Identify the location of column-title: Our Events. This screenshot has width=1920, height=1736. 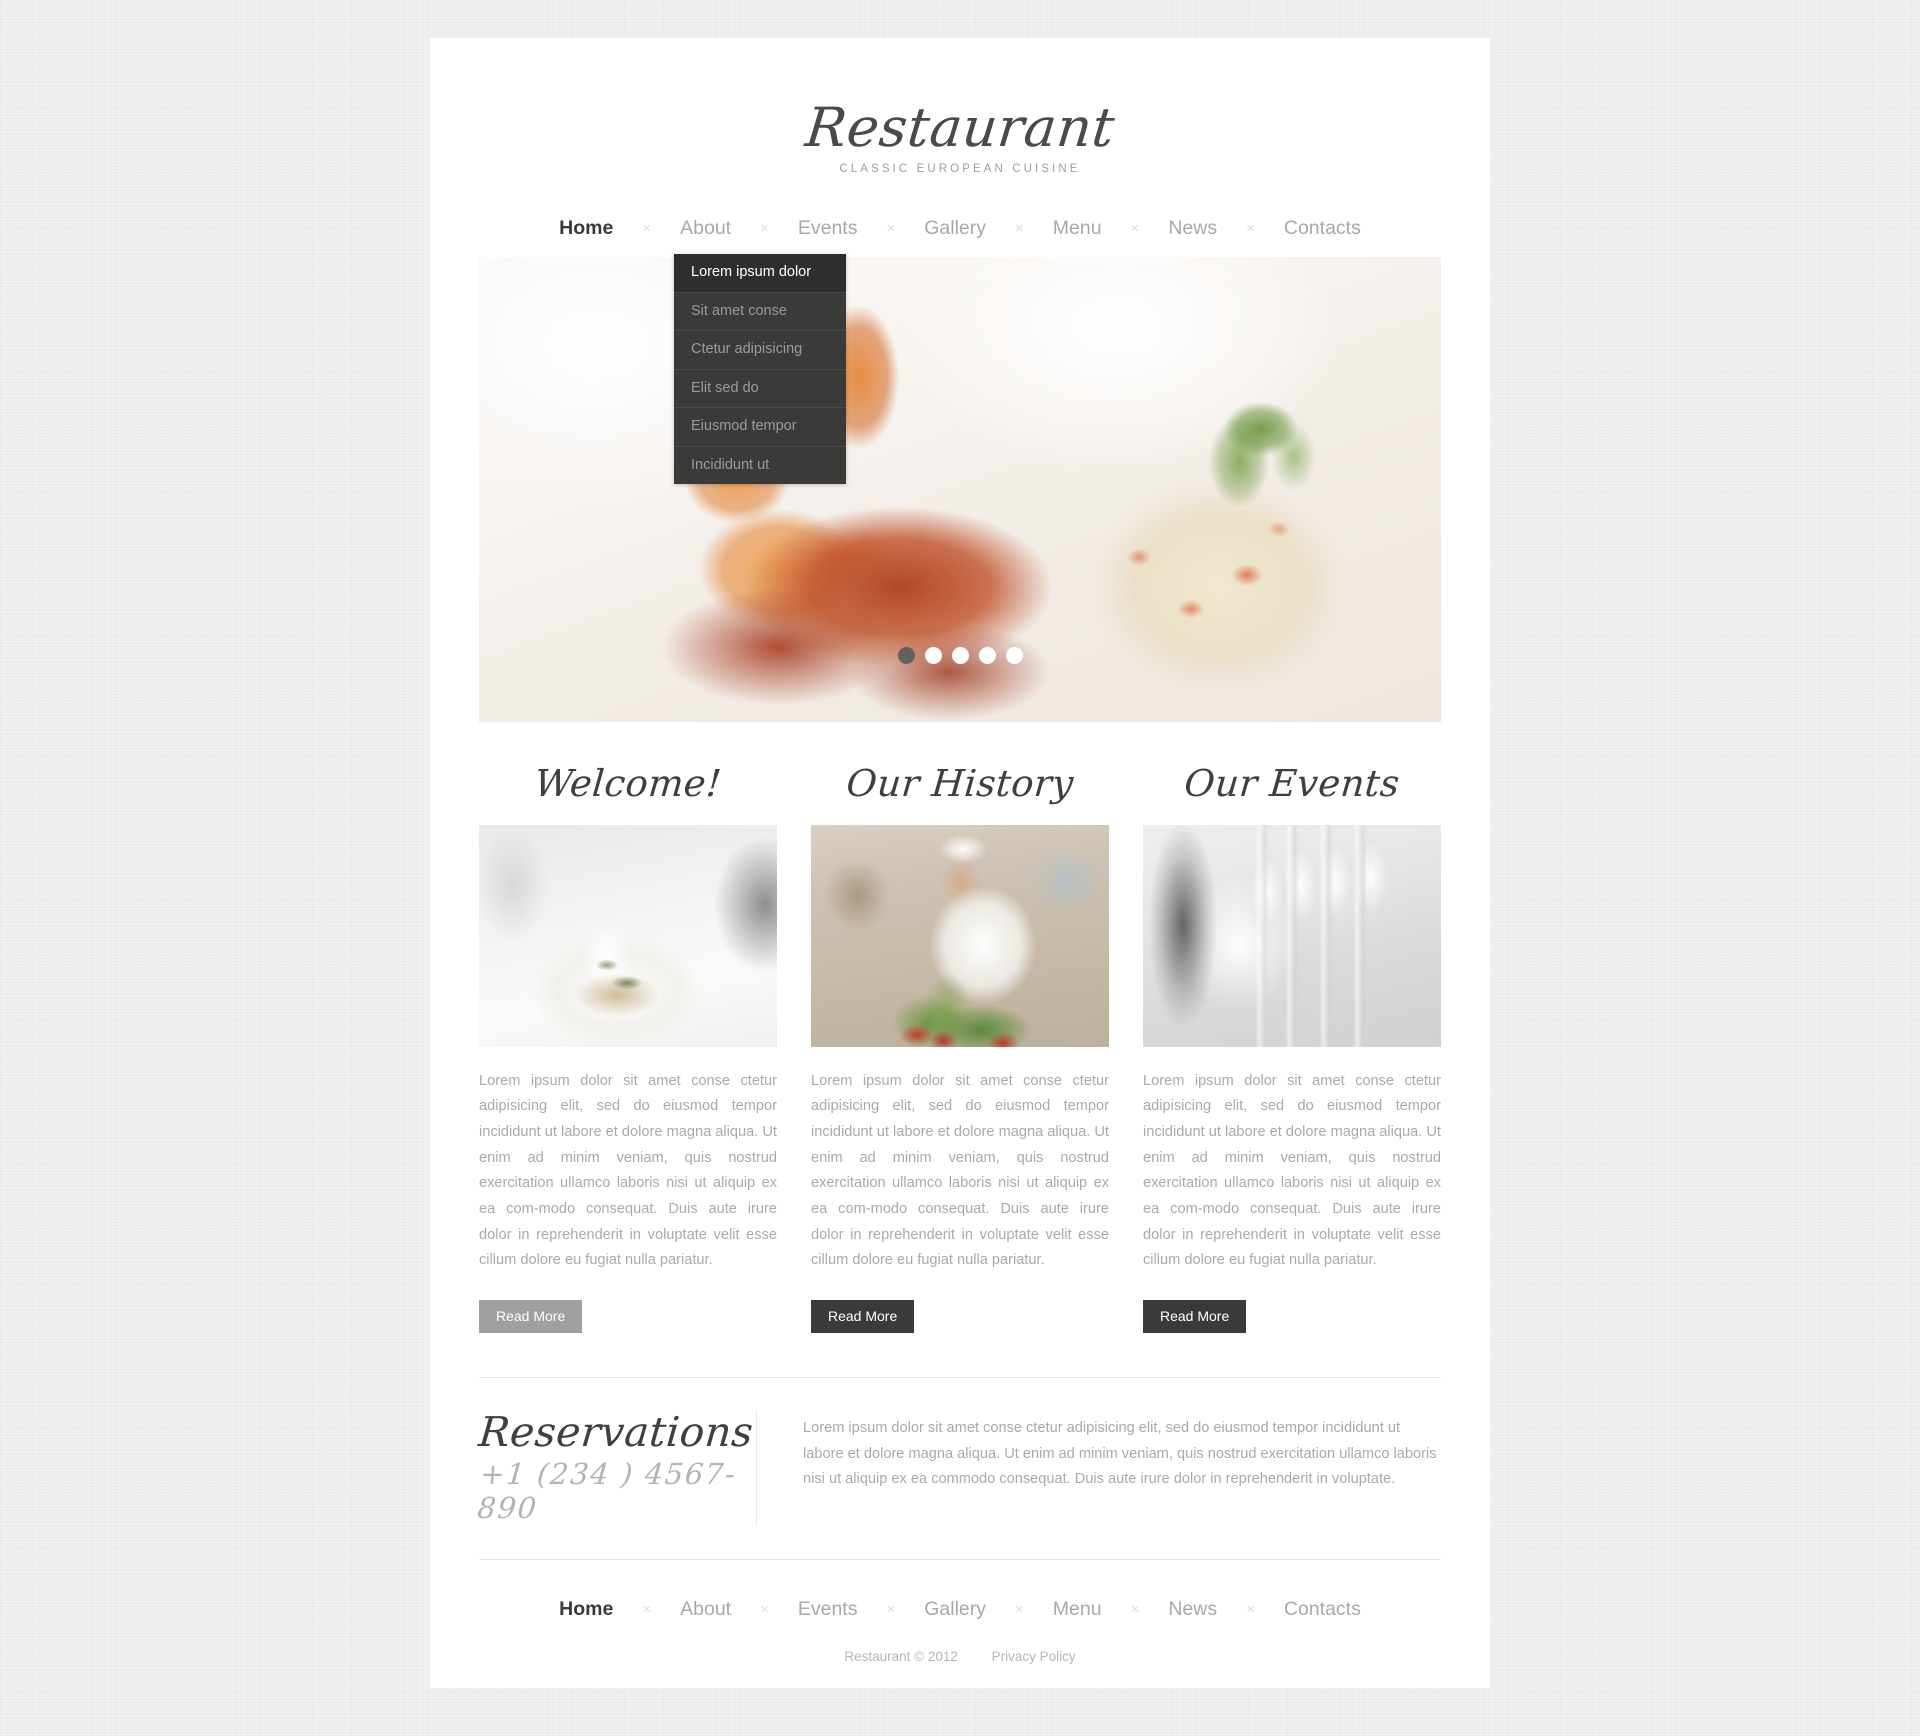
(1292, 784).